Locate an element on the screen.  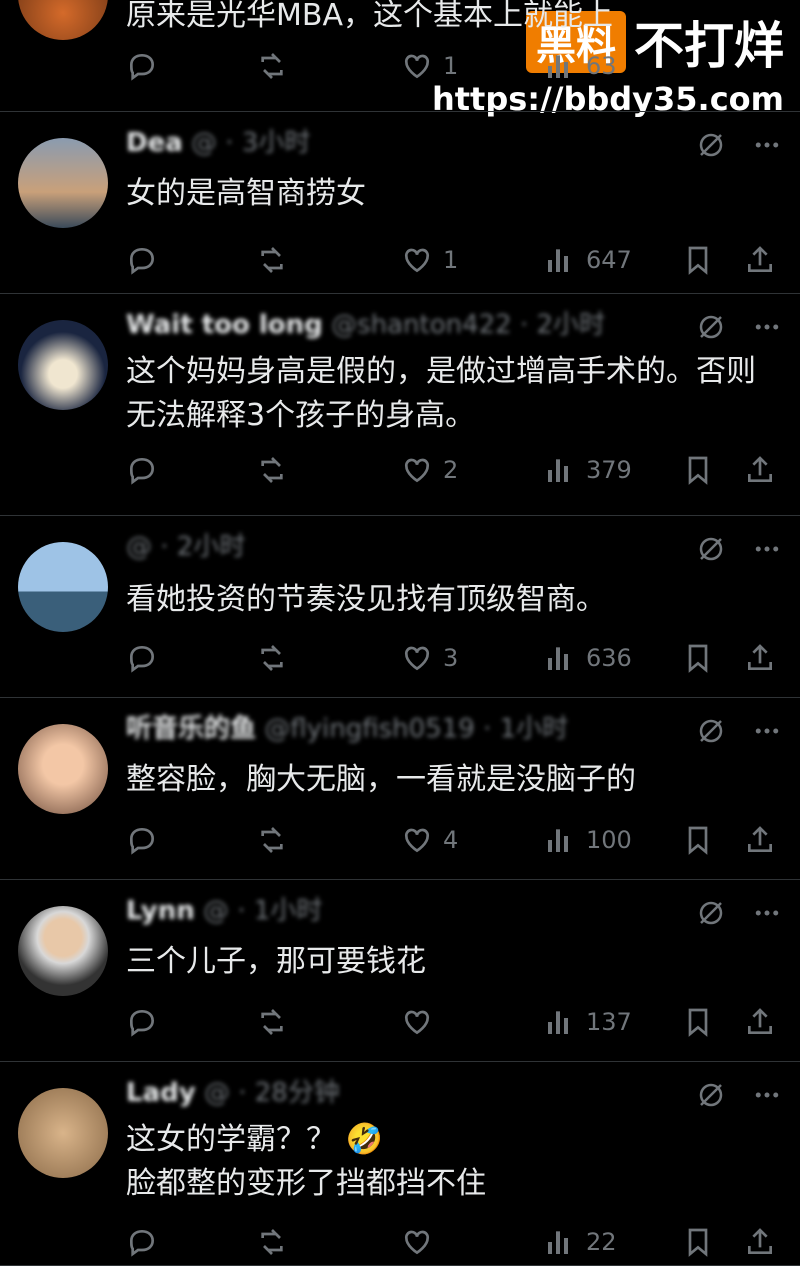
views-icon is located at coordinates (558, 66).